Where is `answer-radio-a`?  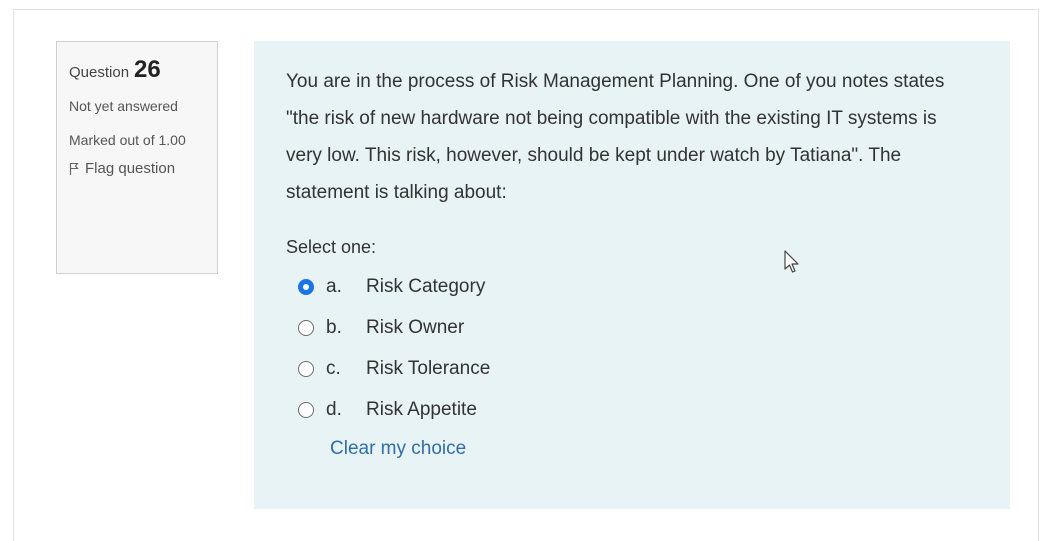 answer-radio-a is located at coordinates (306, 286).